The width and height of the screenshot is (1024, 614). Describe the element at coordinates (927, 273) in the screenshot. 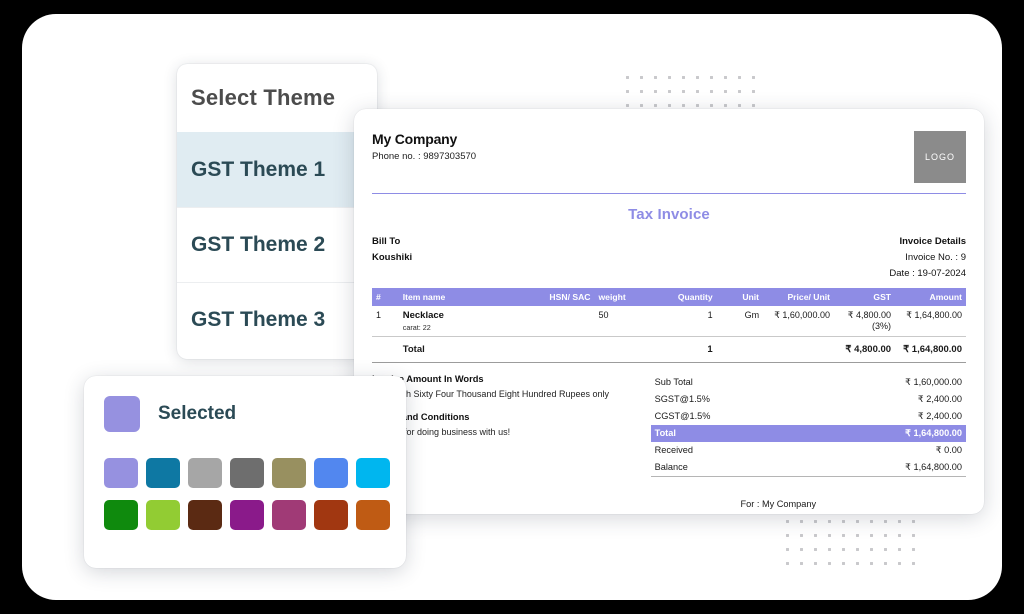

I see `invoice-date: Date : 19-07-2024` at that location.